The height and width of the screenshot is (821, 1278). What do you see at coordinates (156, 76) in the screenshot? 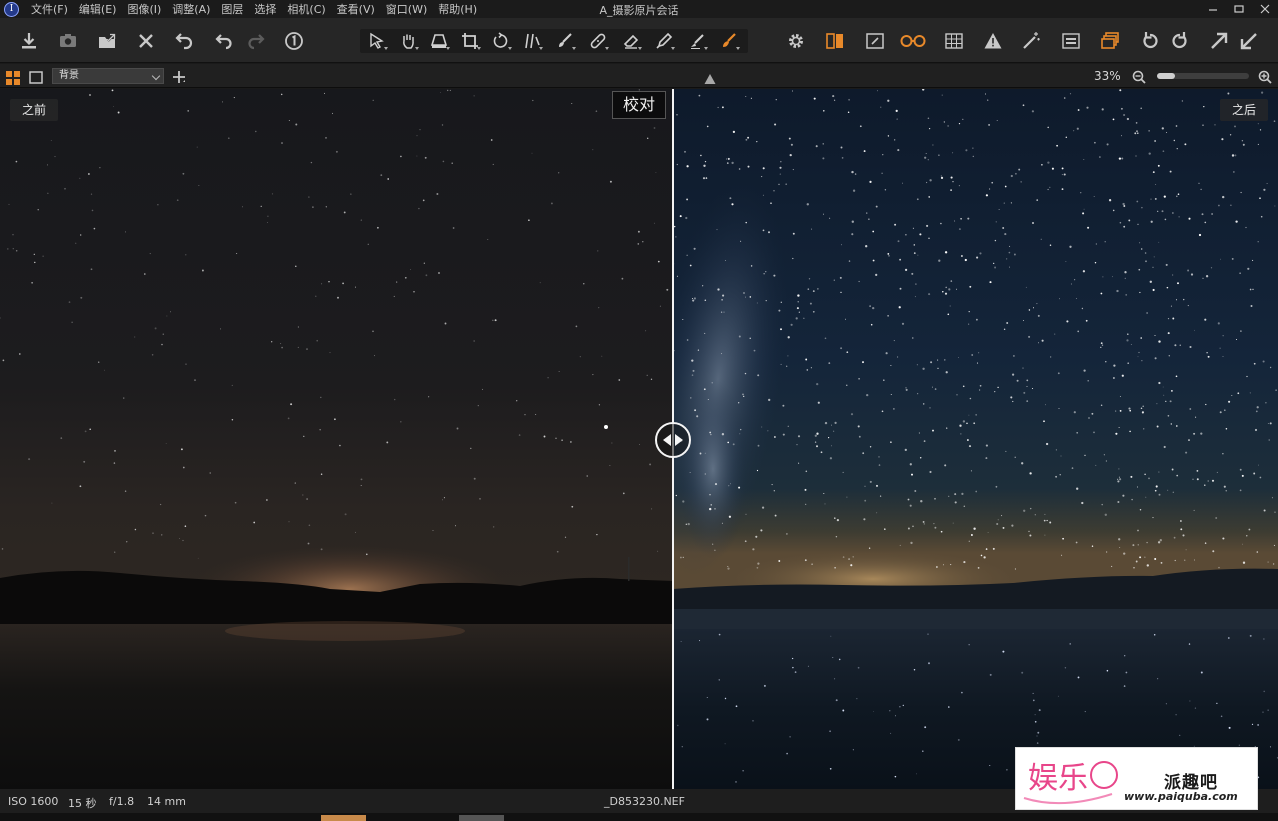
I see `chevron-down-icon` at bounding box center [156, 76].